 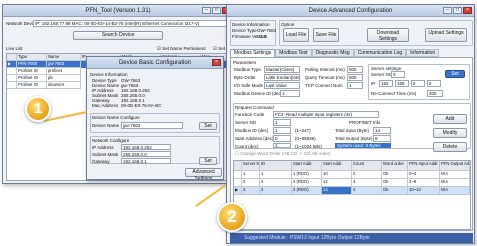 What do you see at coordinates (326, 35) in the screenshot?
I see `save-file-button: Save File` at bounding box center [326, 35].